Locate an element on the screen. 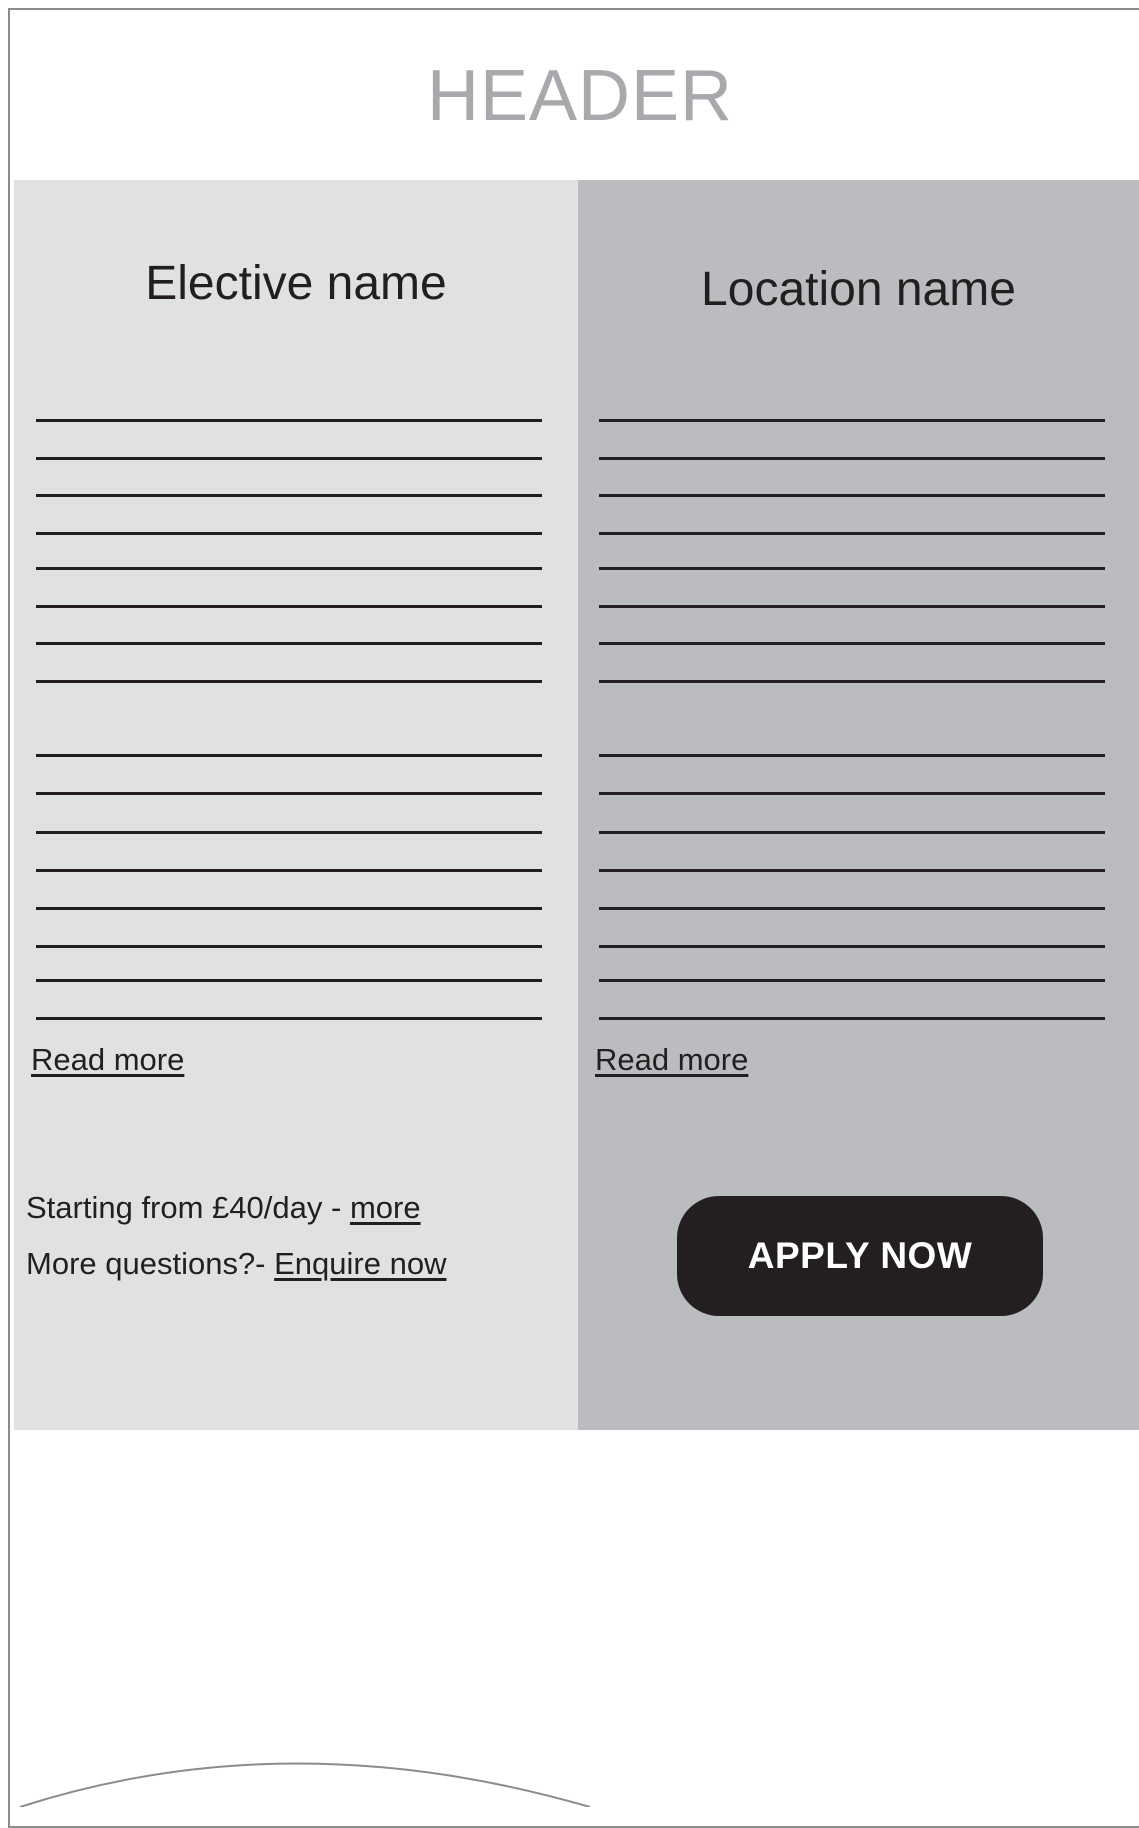 The width and height of the screenshot is (1139, 1828). price-info: Starting from £40/day - more is located at coordinates (223, 1208).